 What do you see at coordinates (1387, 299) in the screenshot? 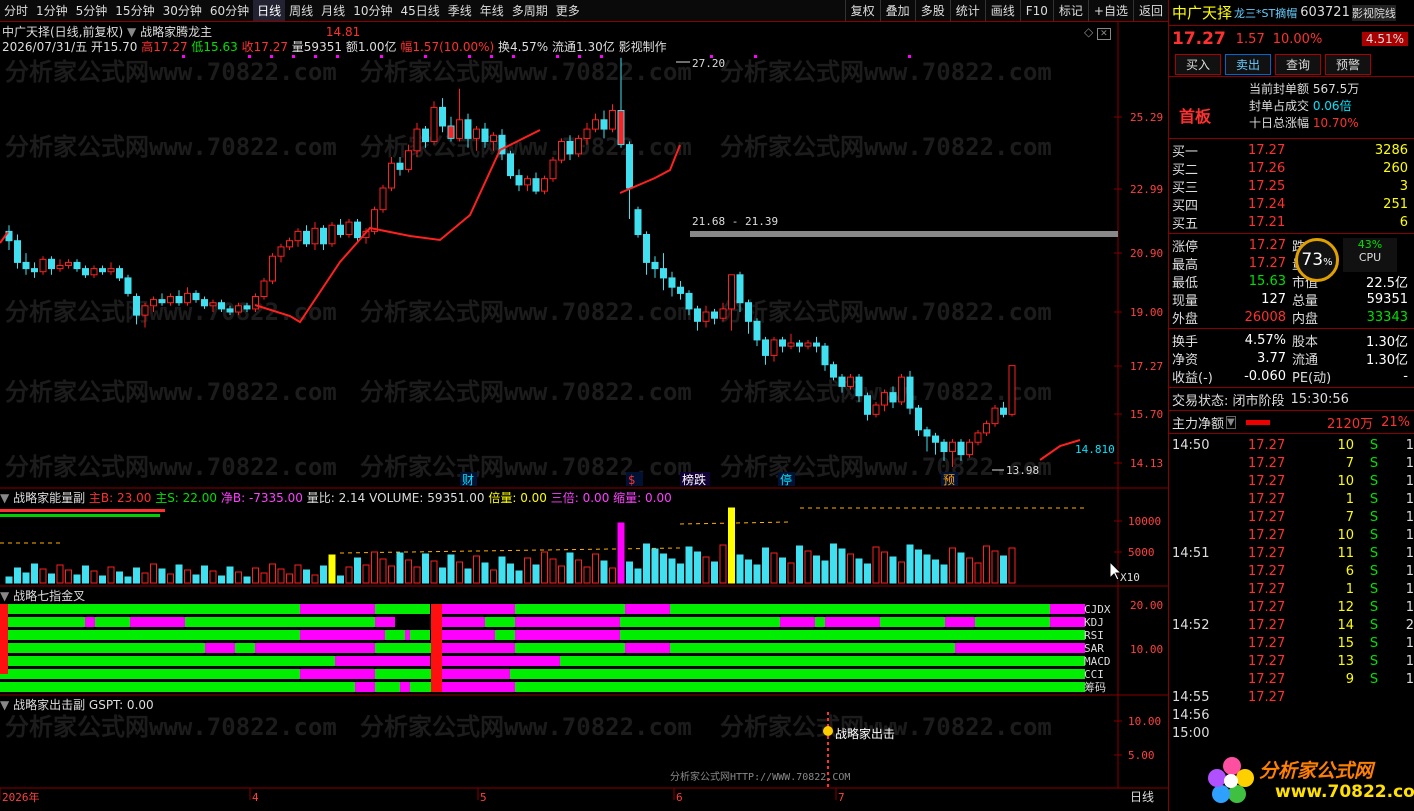
I see `stat-value: 59351` at bounding box center [1387, 299].